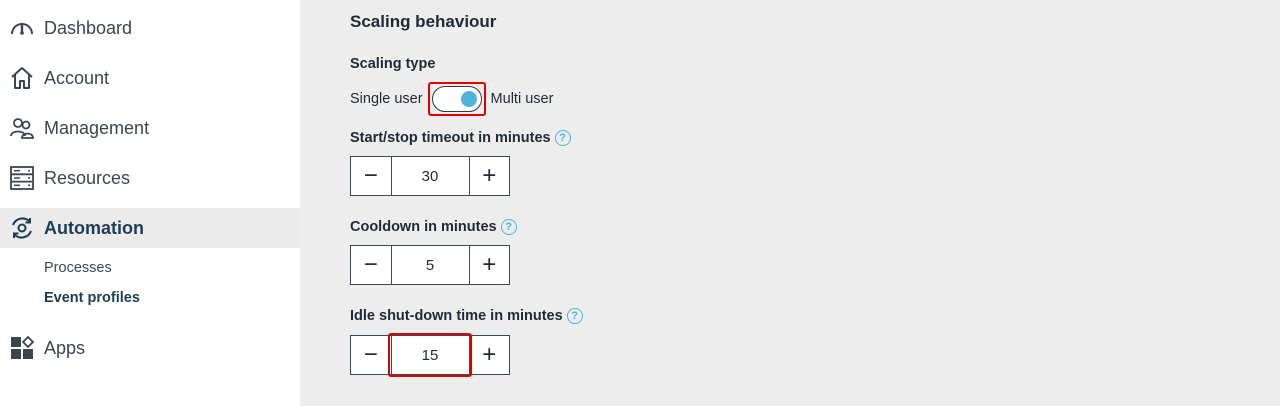 This screenshot has width=1280, height=406. I want to click on scaling-type-toggle, so click(456, 99).